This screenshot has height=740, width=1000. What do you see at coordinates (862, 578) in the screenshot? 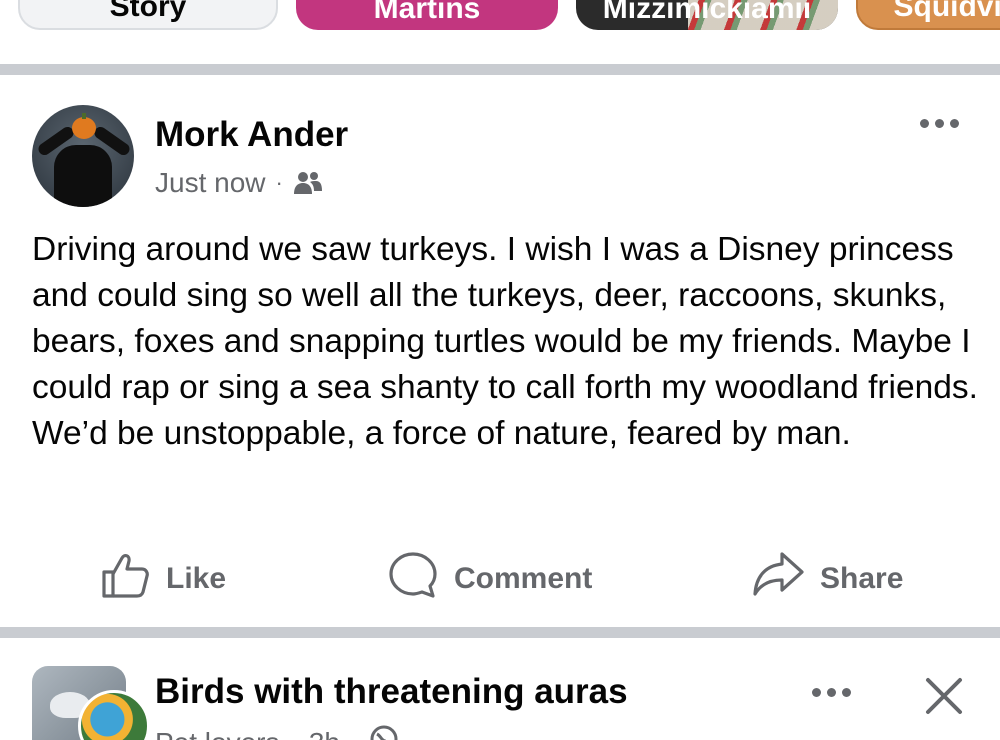
I see `share-label: Share` at bounding box center [862, 578].